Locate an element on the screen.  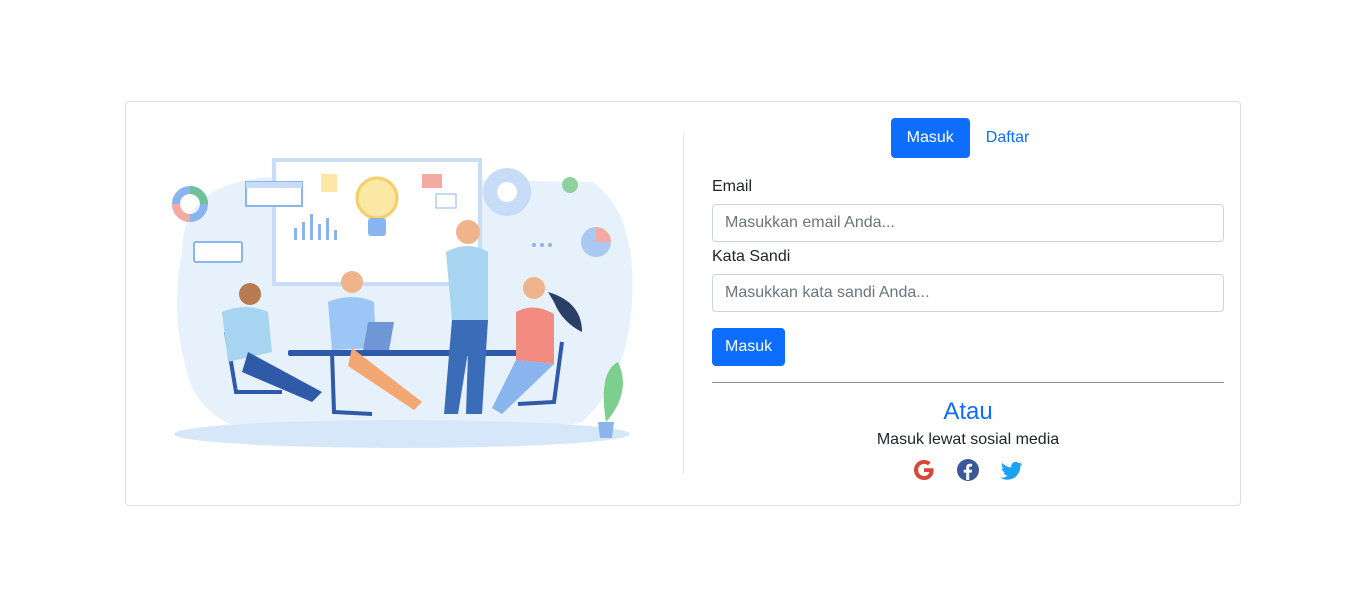
social-login-icons is located at coordinates (968, 470).